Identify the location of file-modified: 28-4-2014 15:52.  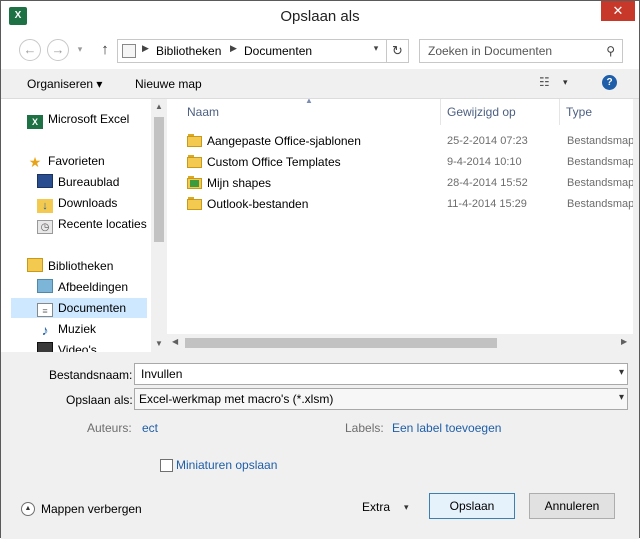
(487, 183).